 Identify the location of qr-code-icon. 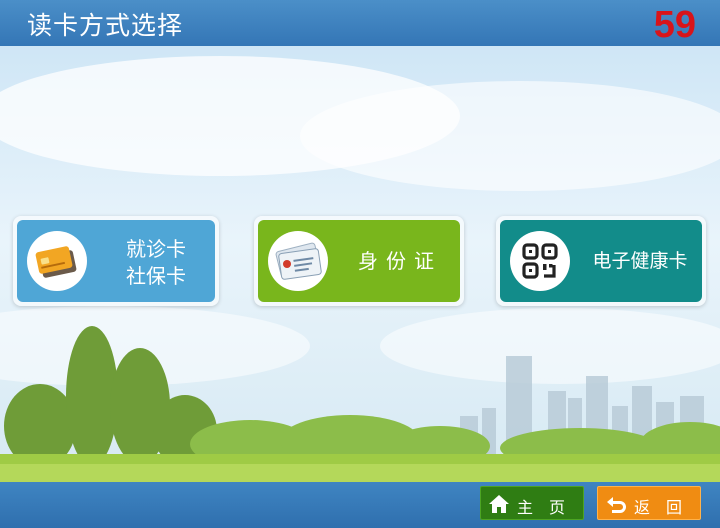
(540, 261).